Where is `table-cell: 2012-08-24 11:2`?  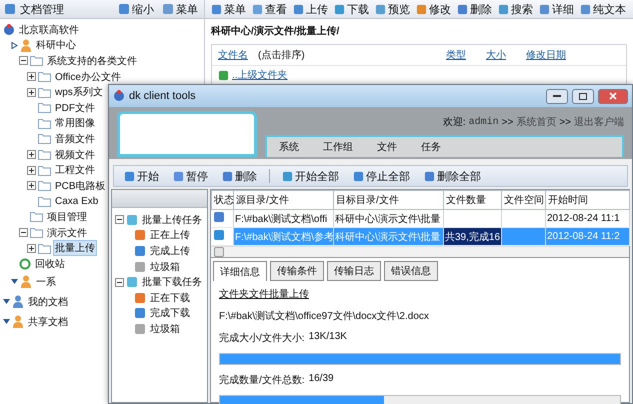
table-cell: 2012-08-24 11:2 is located at coordinates (588, 237).